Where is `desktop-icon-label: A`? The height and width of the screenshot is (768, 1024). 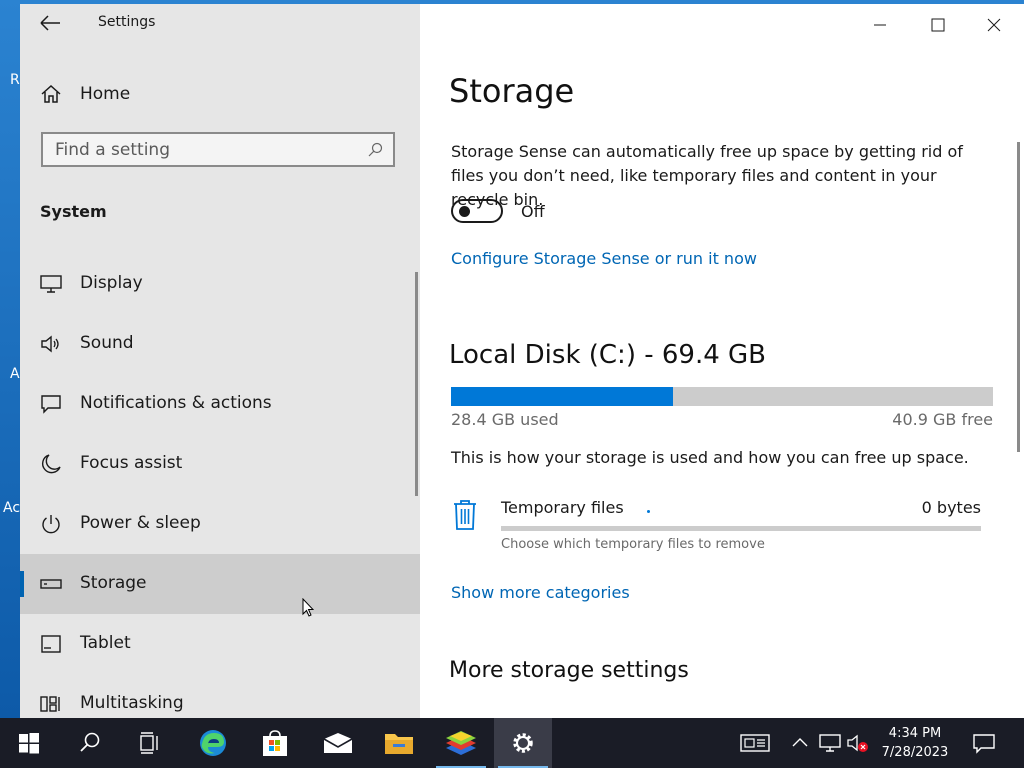
desktop-icon-label: A is located at coordinates (15, 374).